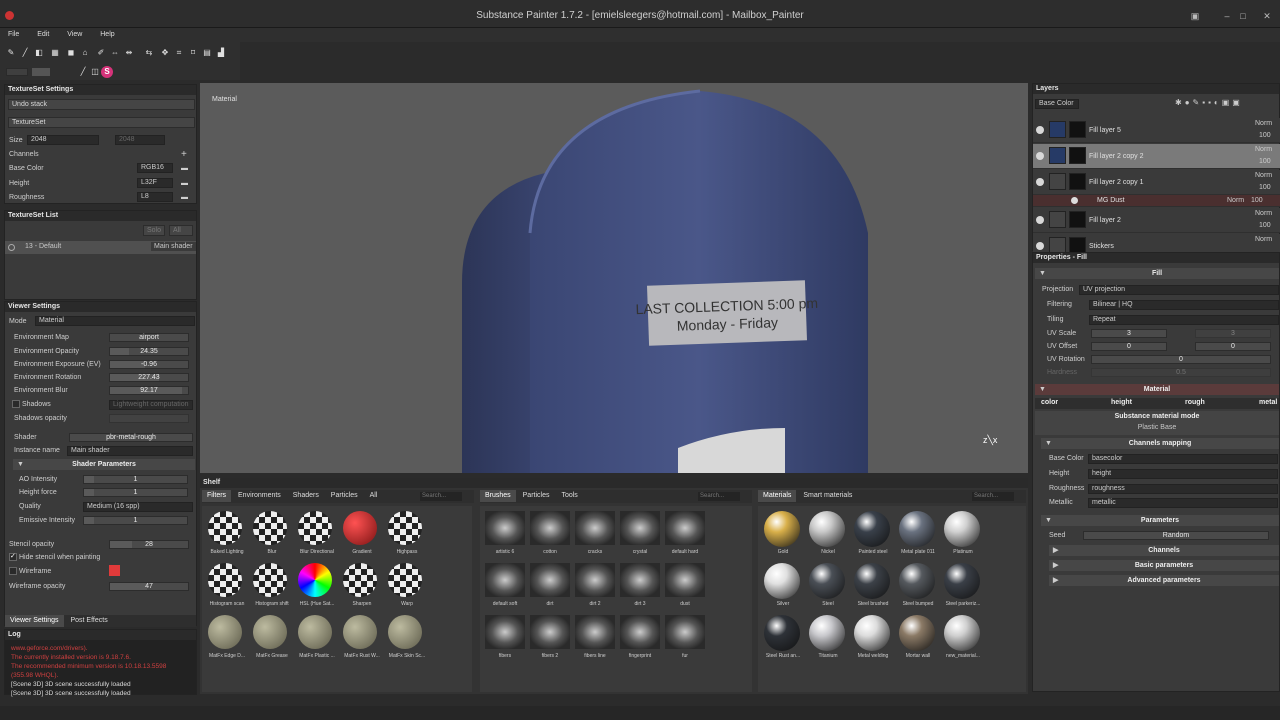 The width and height of the screenshot is (1280, 720). I want to click on shader-select: pbr-metal-rough, so click(131, 437).